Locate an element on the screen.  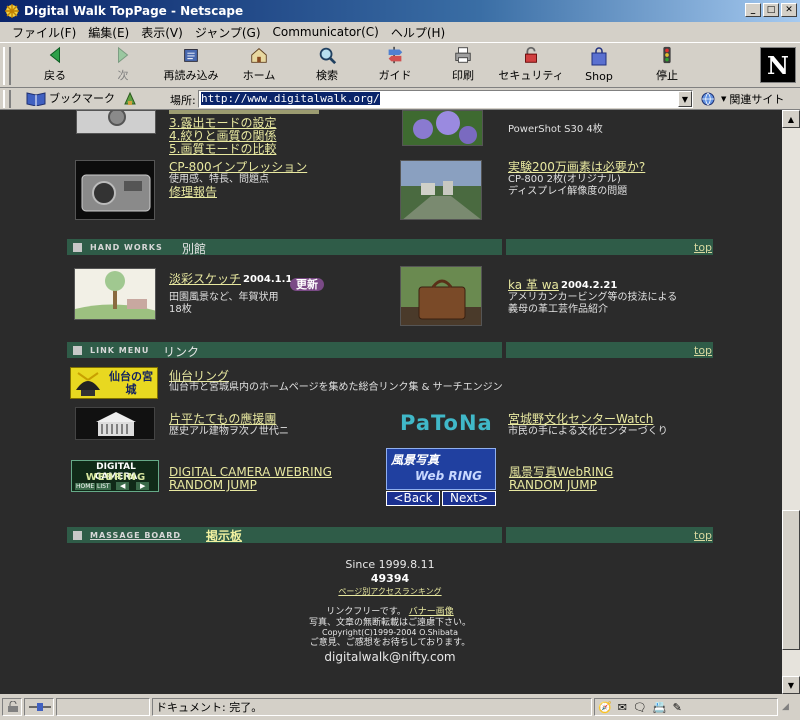
scroll-up-button: ▲ is located at coordinates (791, 119).